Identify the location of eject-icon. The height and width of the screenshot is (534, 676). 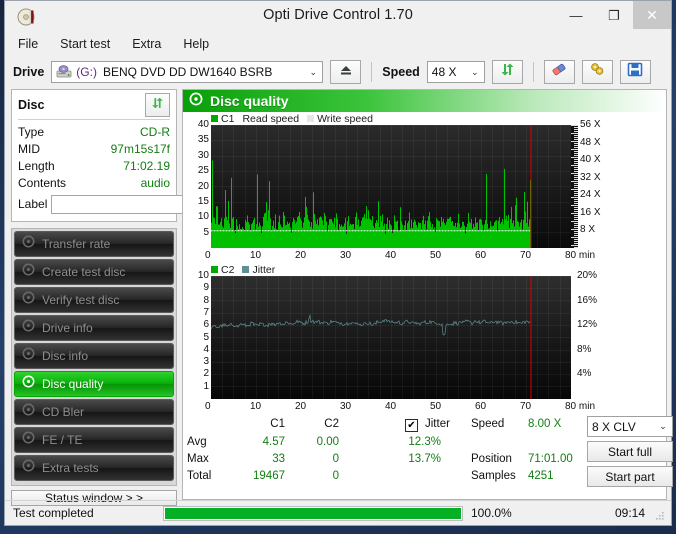
(346, 72).